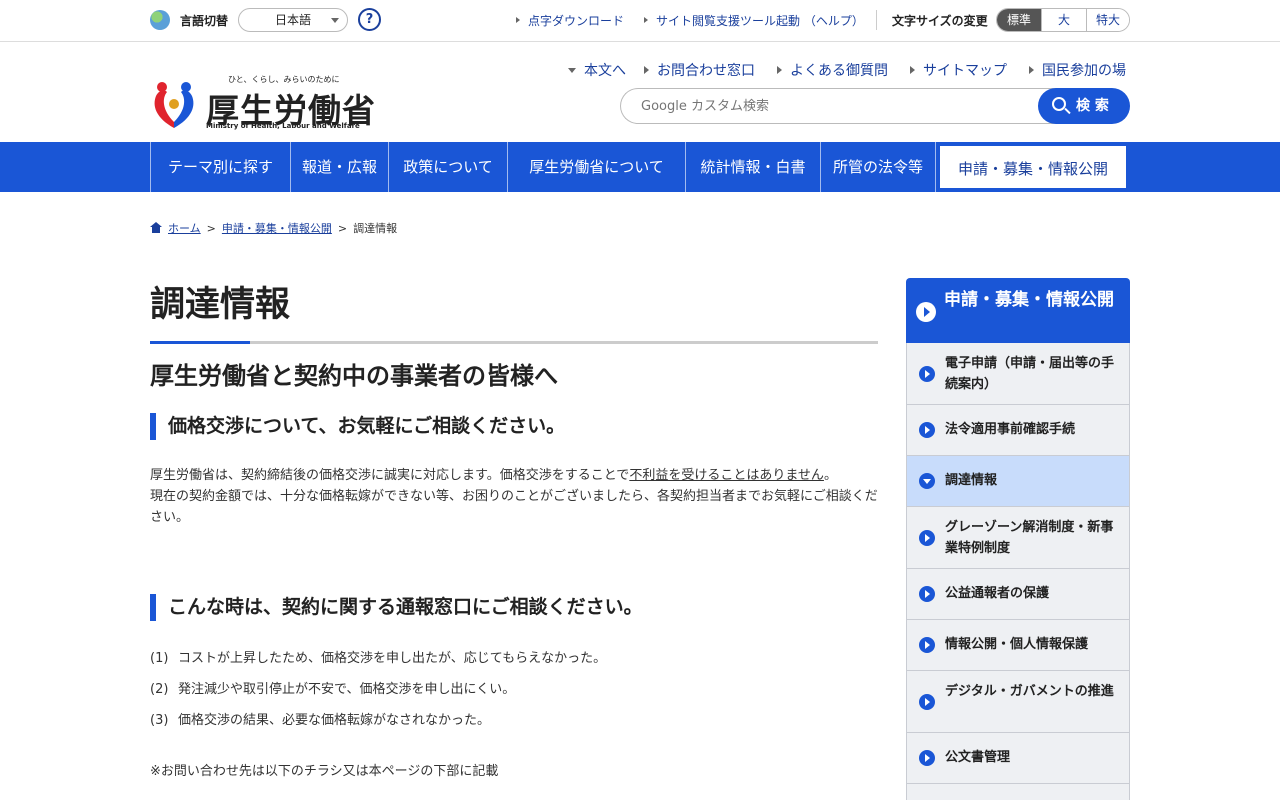 This screenshot has height=800, width=1280. I want to click on gnav-policy: 政策について, so click(447, 167).